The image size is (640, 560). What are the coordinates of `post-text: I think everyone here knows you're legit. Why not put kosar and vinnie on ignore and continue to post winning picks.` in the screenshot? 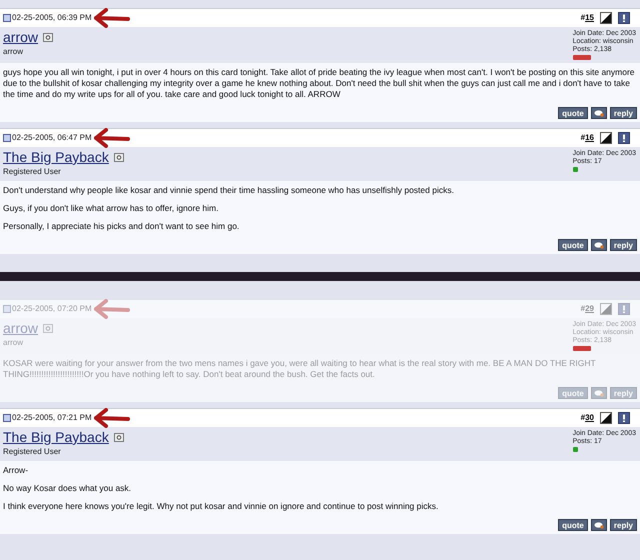 It's located at (221, 506).